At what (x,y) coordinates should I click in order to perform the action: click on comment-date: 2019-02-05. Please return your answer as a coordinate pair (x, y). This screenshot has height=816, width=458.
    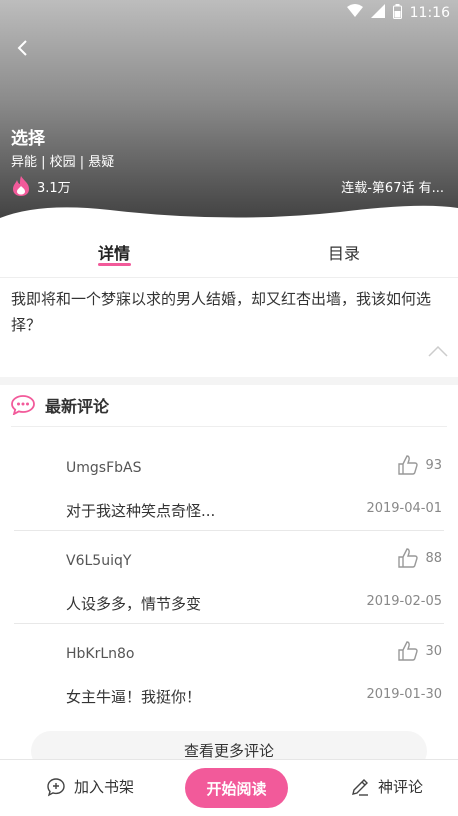
    Looking at the image, I should click on (404, 601).